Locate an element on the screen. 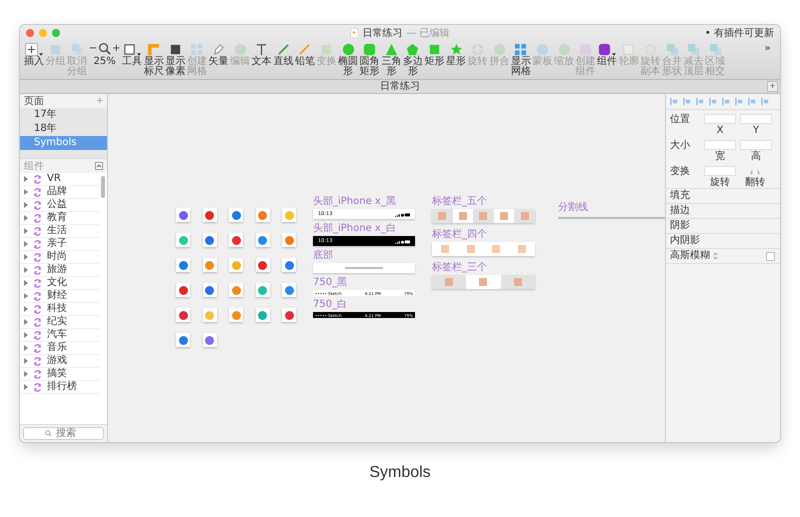 This screenshot has height=517, width=800. scrollbar is located at coordinates (103, 187).